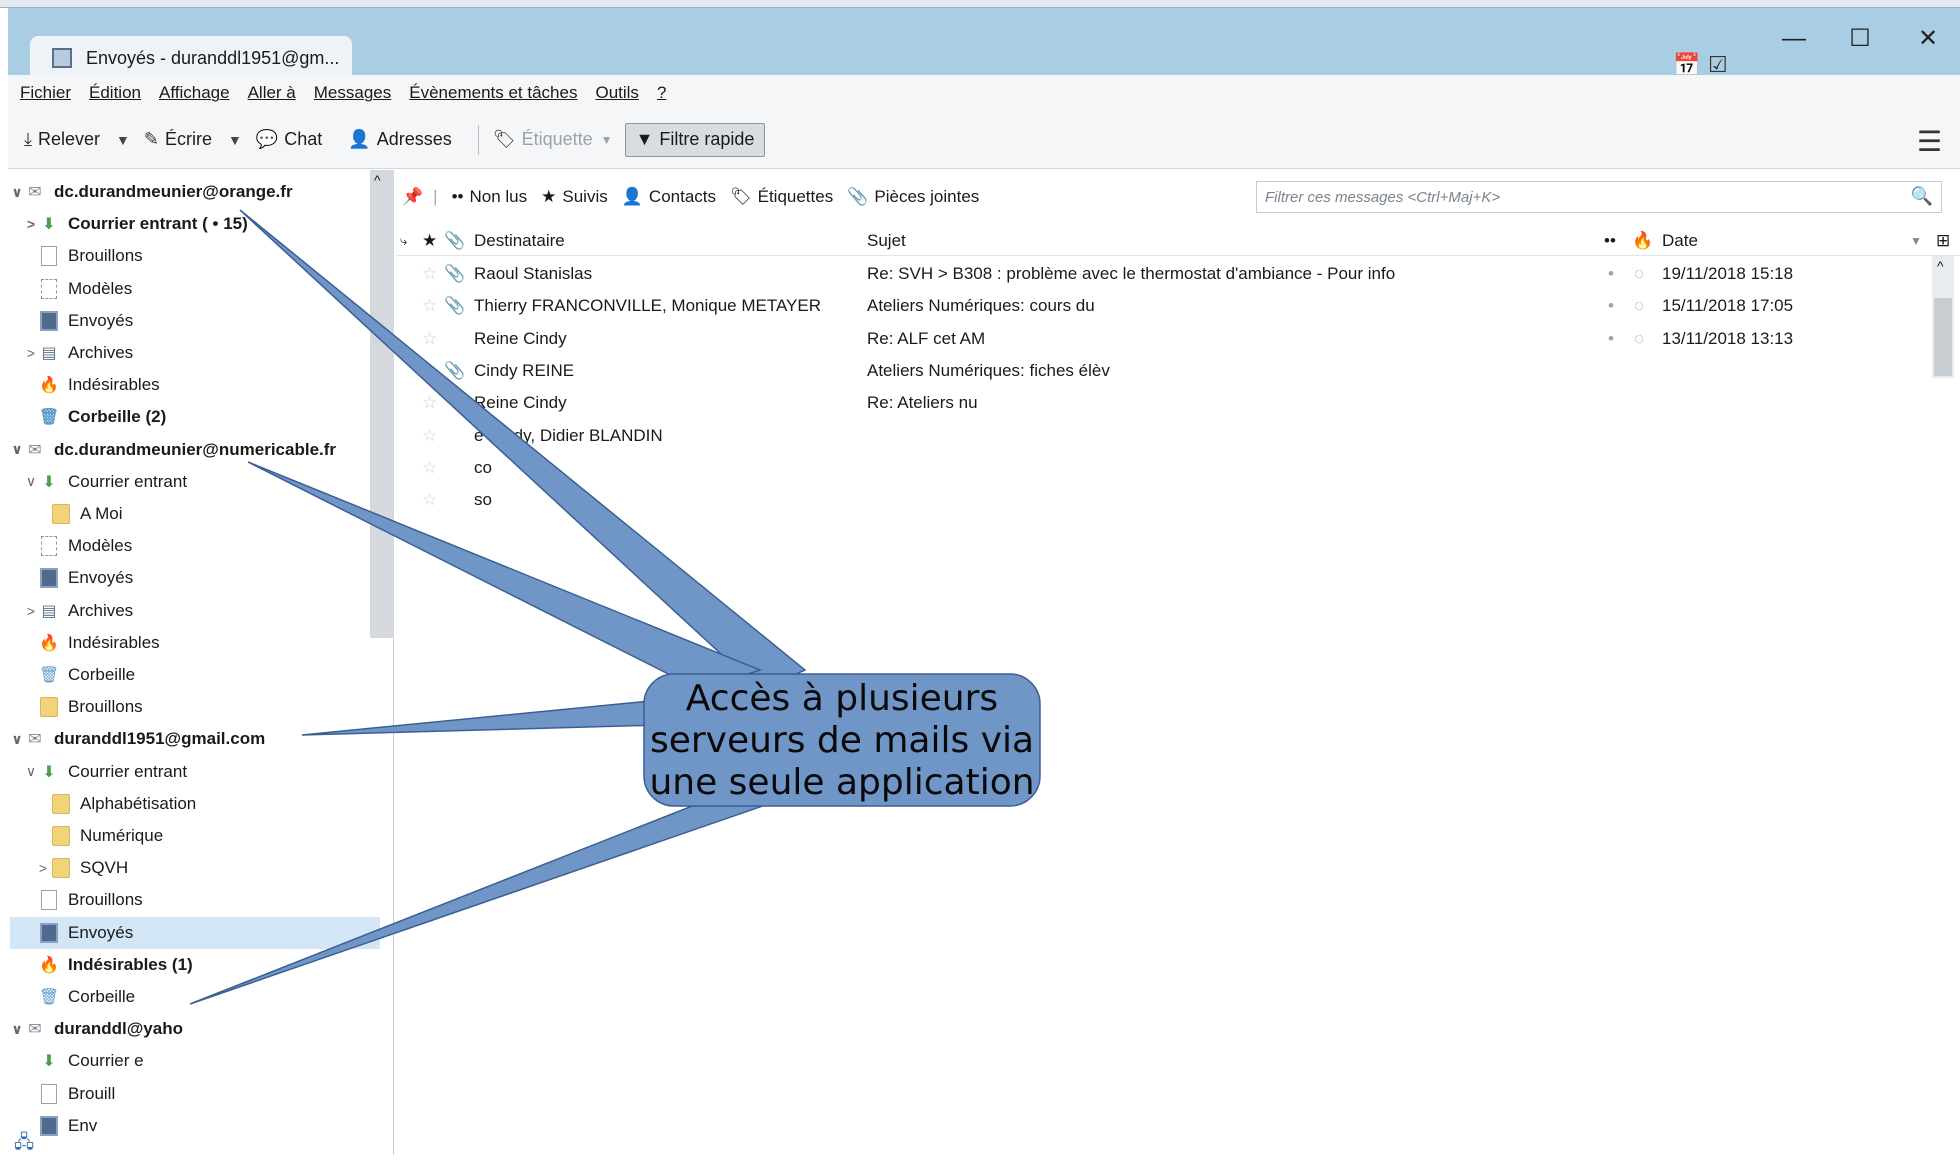 The width and height of the screenshot is (1960, 1160). Describe the element at coordinates (695, 139) in the screenshot. I see `quick-filter-button: ▼ Filtre rapide` at that location.